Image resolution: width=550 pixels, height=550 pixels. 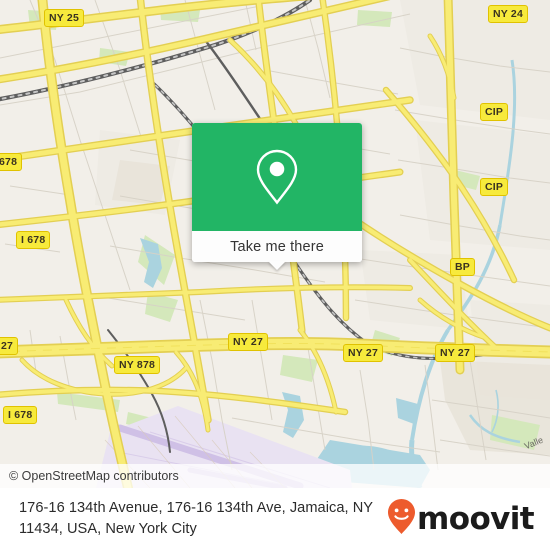 I want to click on popup-pin-area, so click(x=277, y=177).